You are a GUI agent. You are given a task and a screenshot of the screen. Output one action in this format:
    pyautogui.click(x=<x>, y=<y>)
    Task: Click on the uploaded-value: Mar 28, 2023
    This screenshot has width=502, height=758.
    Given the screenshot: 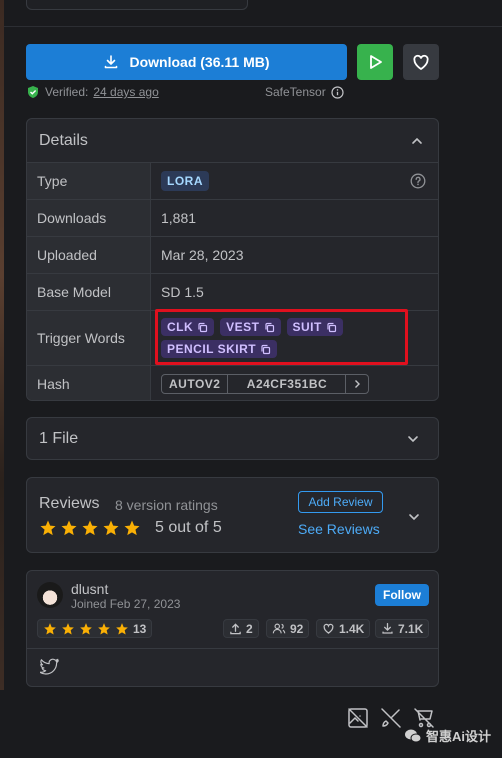 What is the action you would take?
    pyautogui.click(x=202, y=255)
    